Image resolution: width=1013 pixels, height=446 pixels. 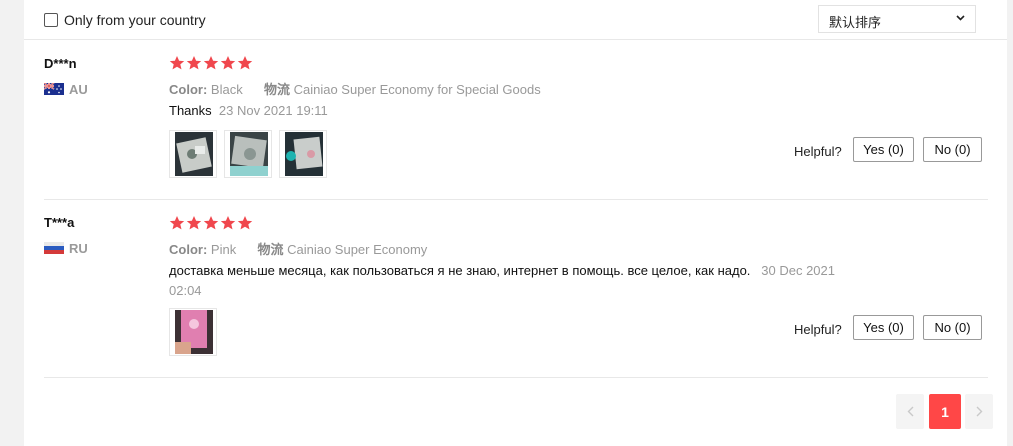 What do you see at coordinates (12, 223) in the screenshot?
I see `page-gutter-left` at bounding box center [12, 223].